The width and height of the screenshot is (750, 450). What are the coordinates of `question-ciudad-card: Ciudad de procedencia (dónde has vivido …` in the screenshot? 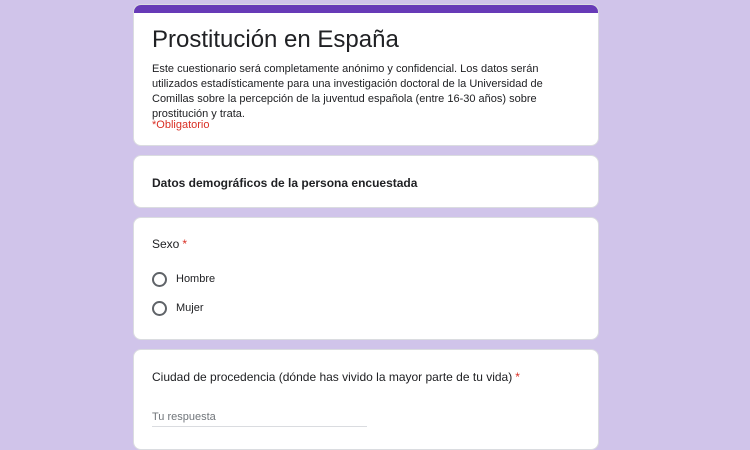 It's located at (366, 399).